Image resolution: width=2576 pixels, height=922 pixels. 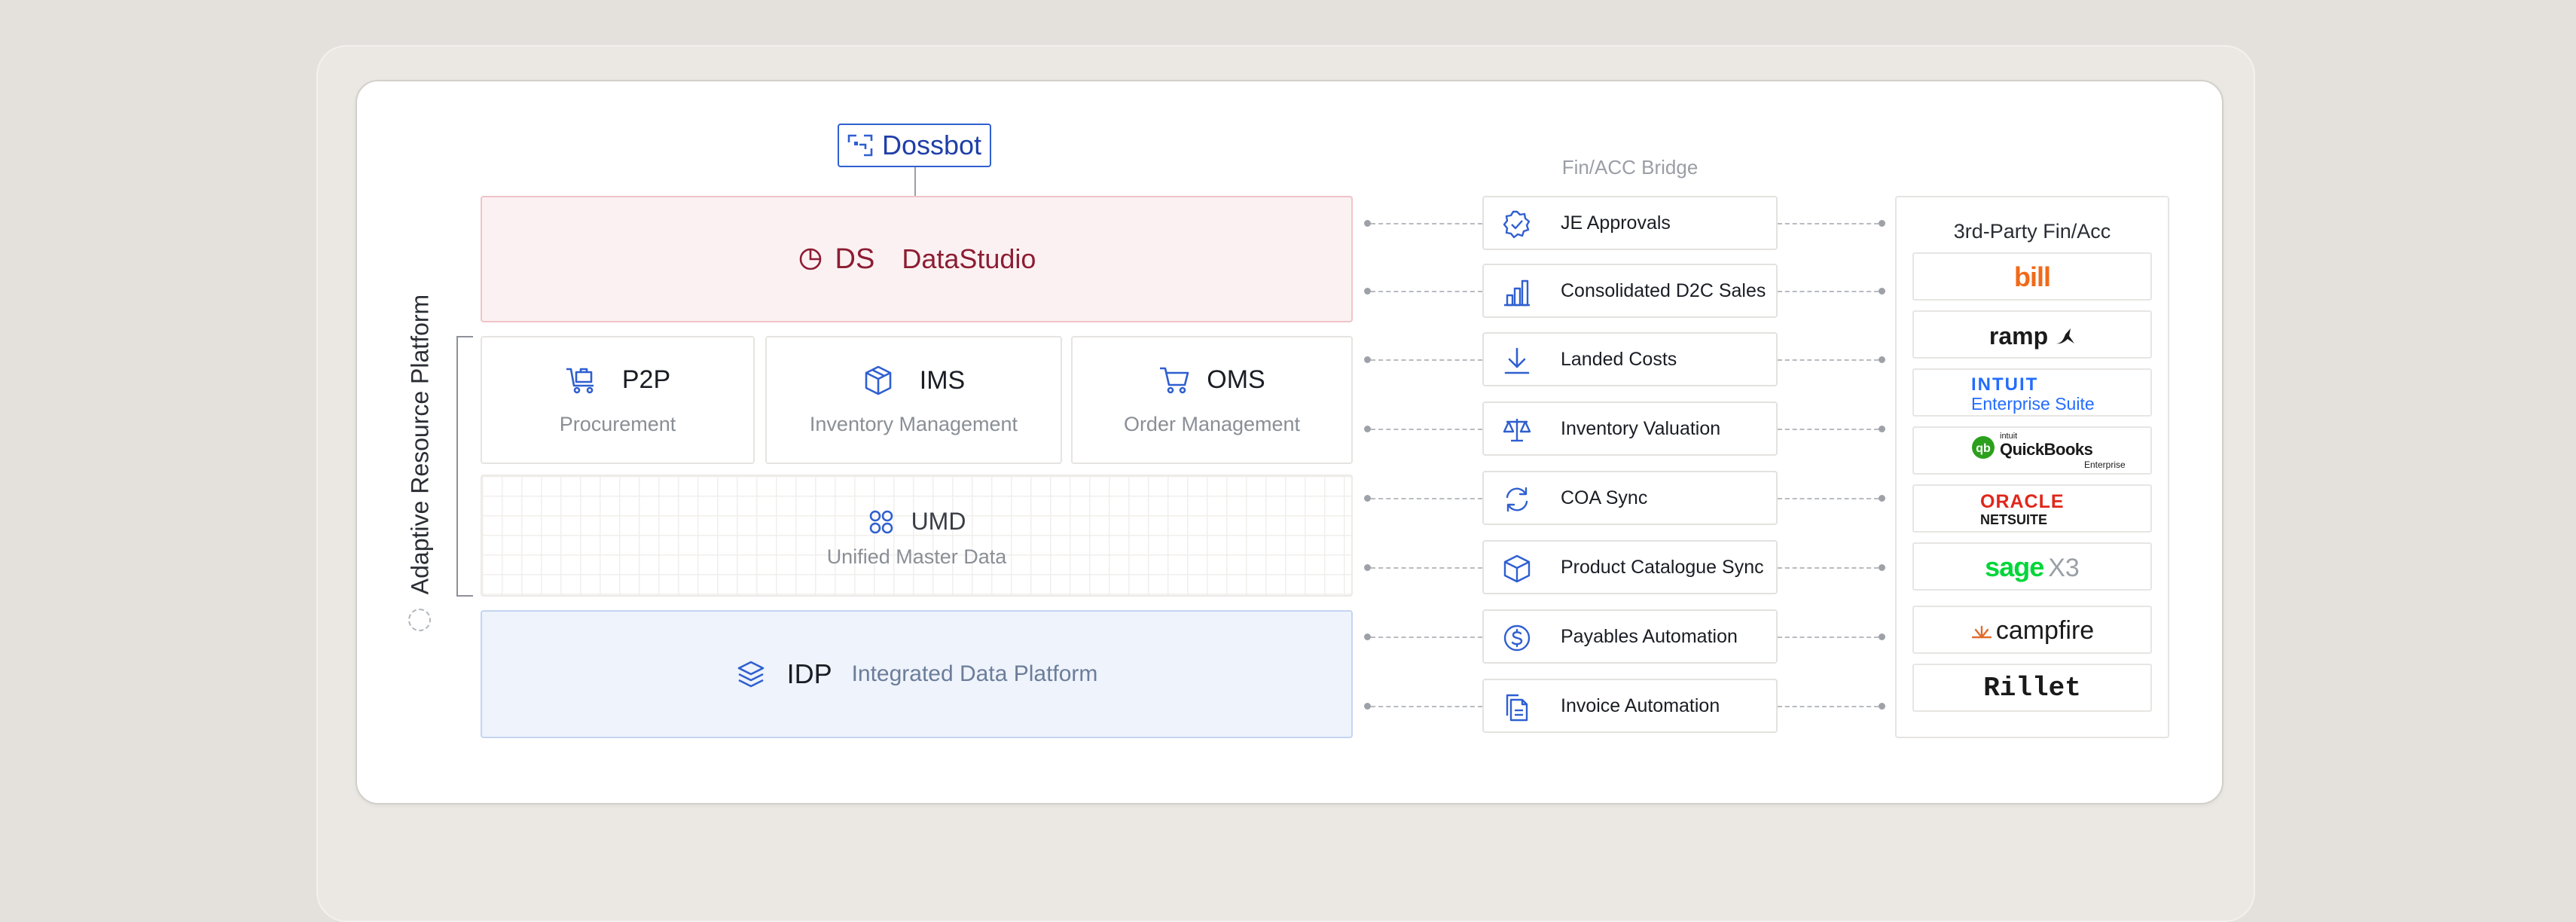 I want to click on bridge-item-label: Payables Automation, so click(x=1649, y=636).